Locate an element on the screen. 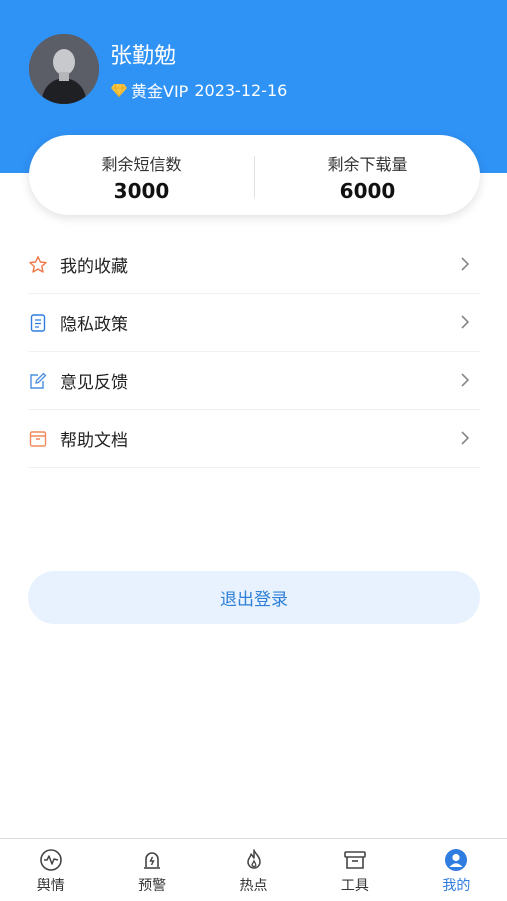 Image resolution: width=507 pixels, height=901 pixels. diamond-icon is located at coordinates (119, 90).